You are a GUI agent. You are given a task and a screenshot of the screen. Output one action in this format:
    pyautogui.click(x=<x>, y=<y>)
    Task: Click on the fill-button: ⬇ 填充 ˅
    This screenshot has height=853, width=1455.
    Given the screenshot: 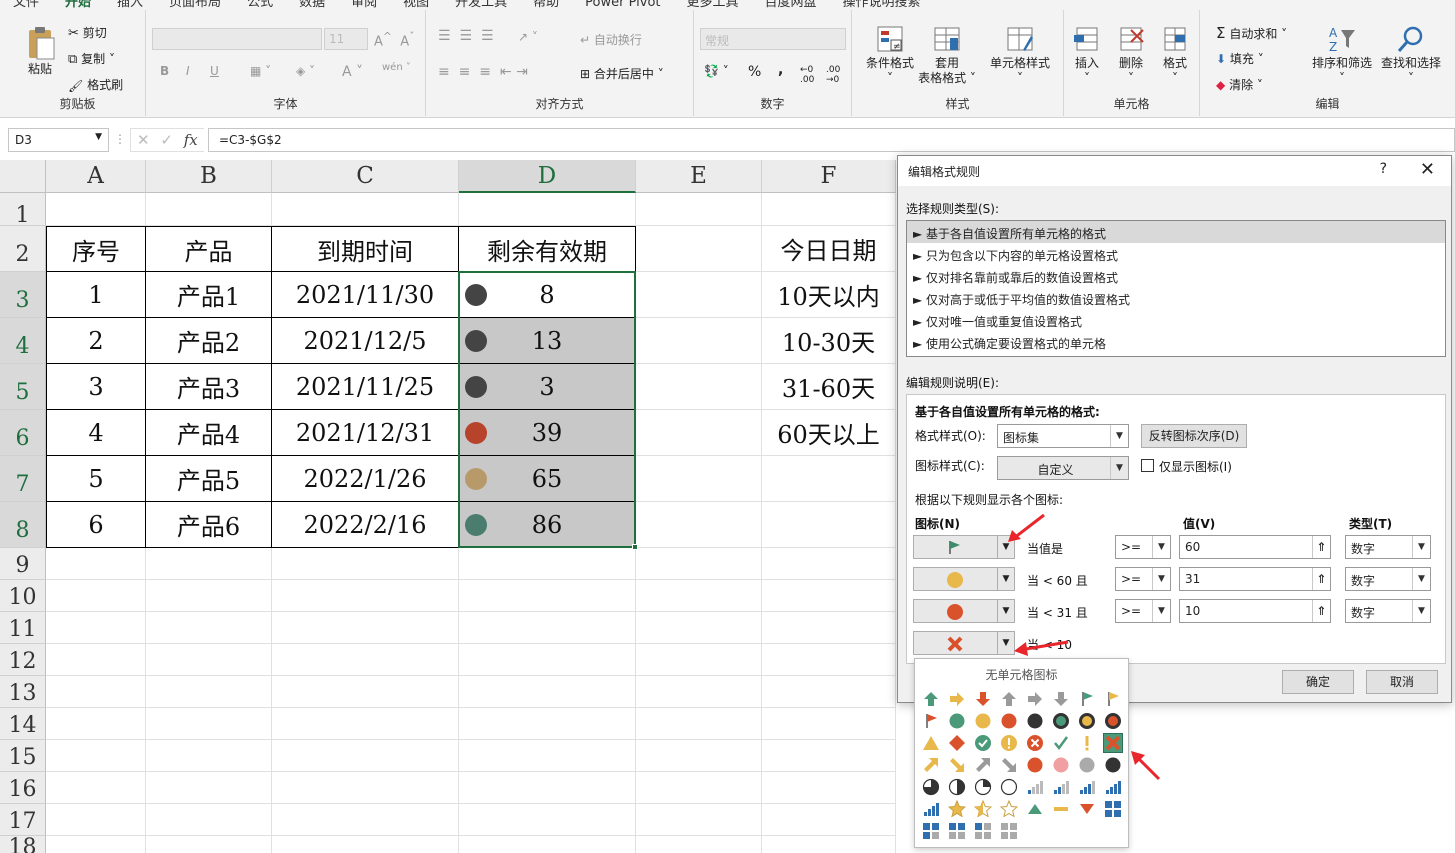 What is the action you would take?
    pyautogui.click(x=1240, y=58)
    